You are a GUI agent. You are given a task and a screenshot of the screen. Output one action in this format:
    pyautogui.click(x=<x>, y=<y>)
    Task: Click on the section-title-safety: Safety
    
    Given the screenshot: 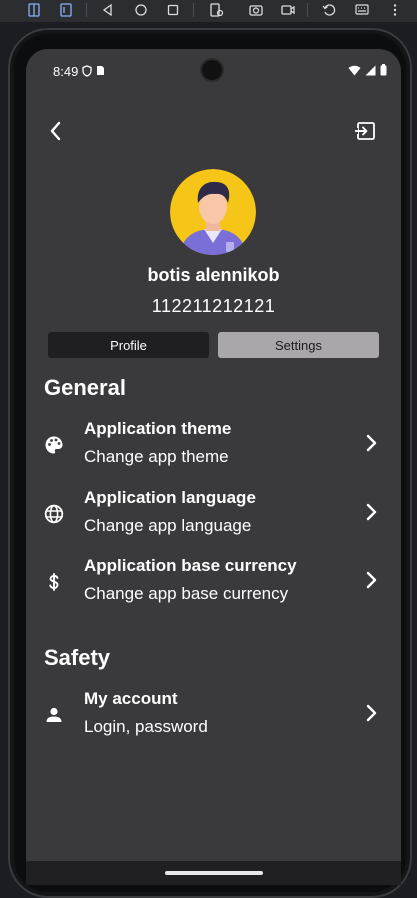 What is the action you would take?
    pyautogui.click(x=77, y=657)
    